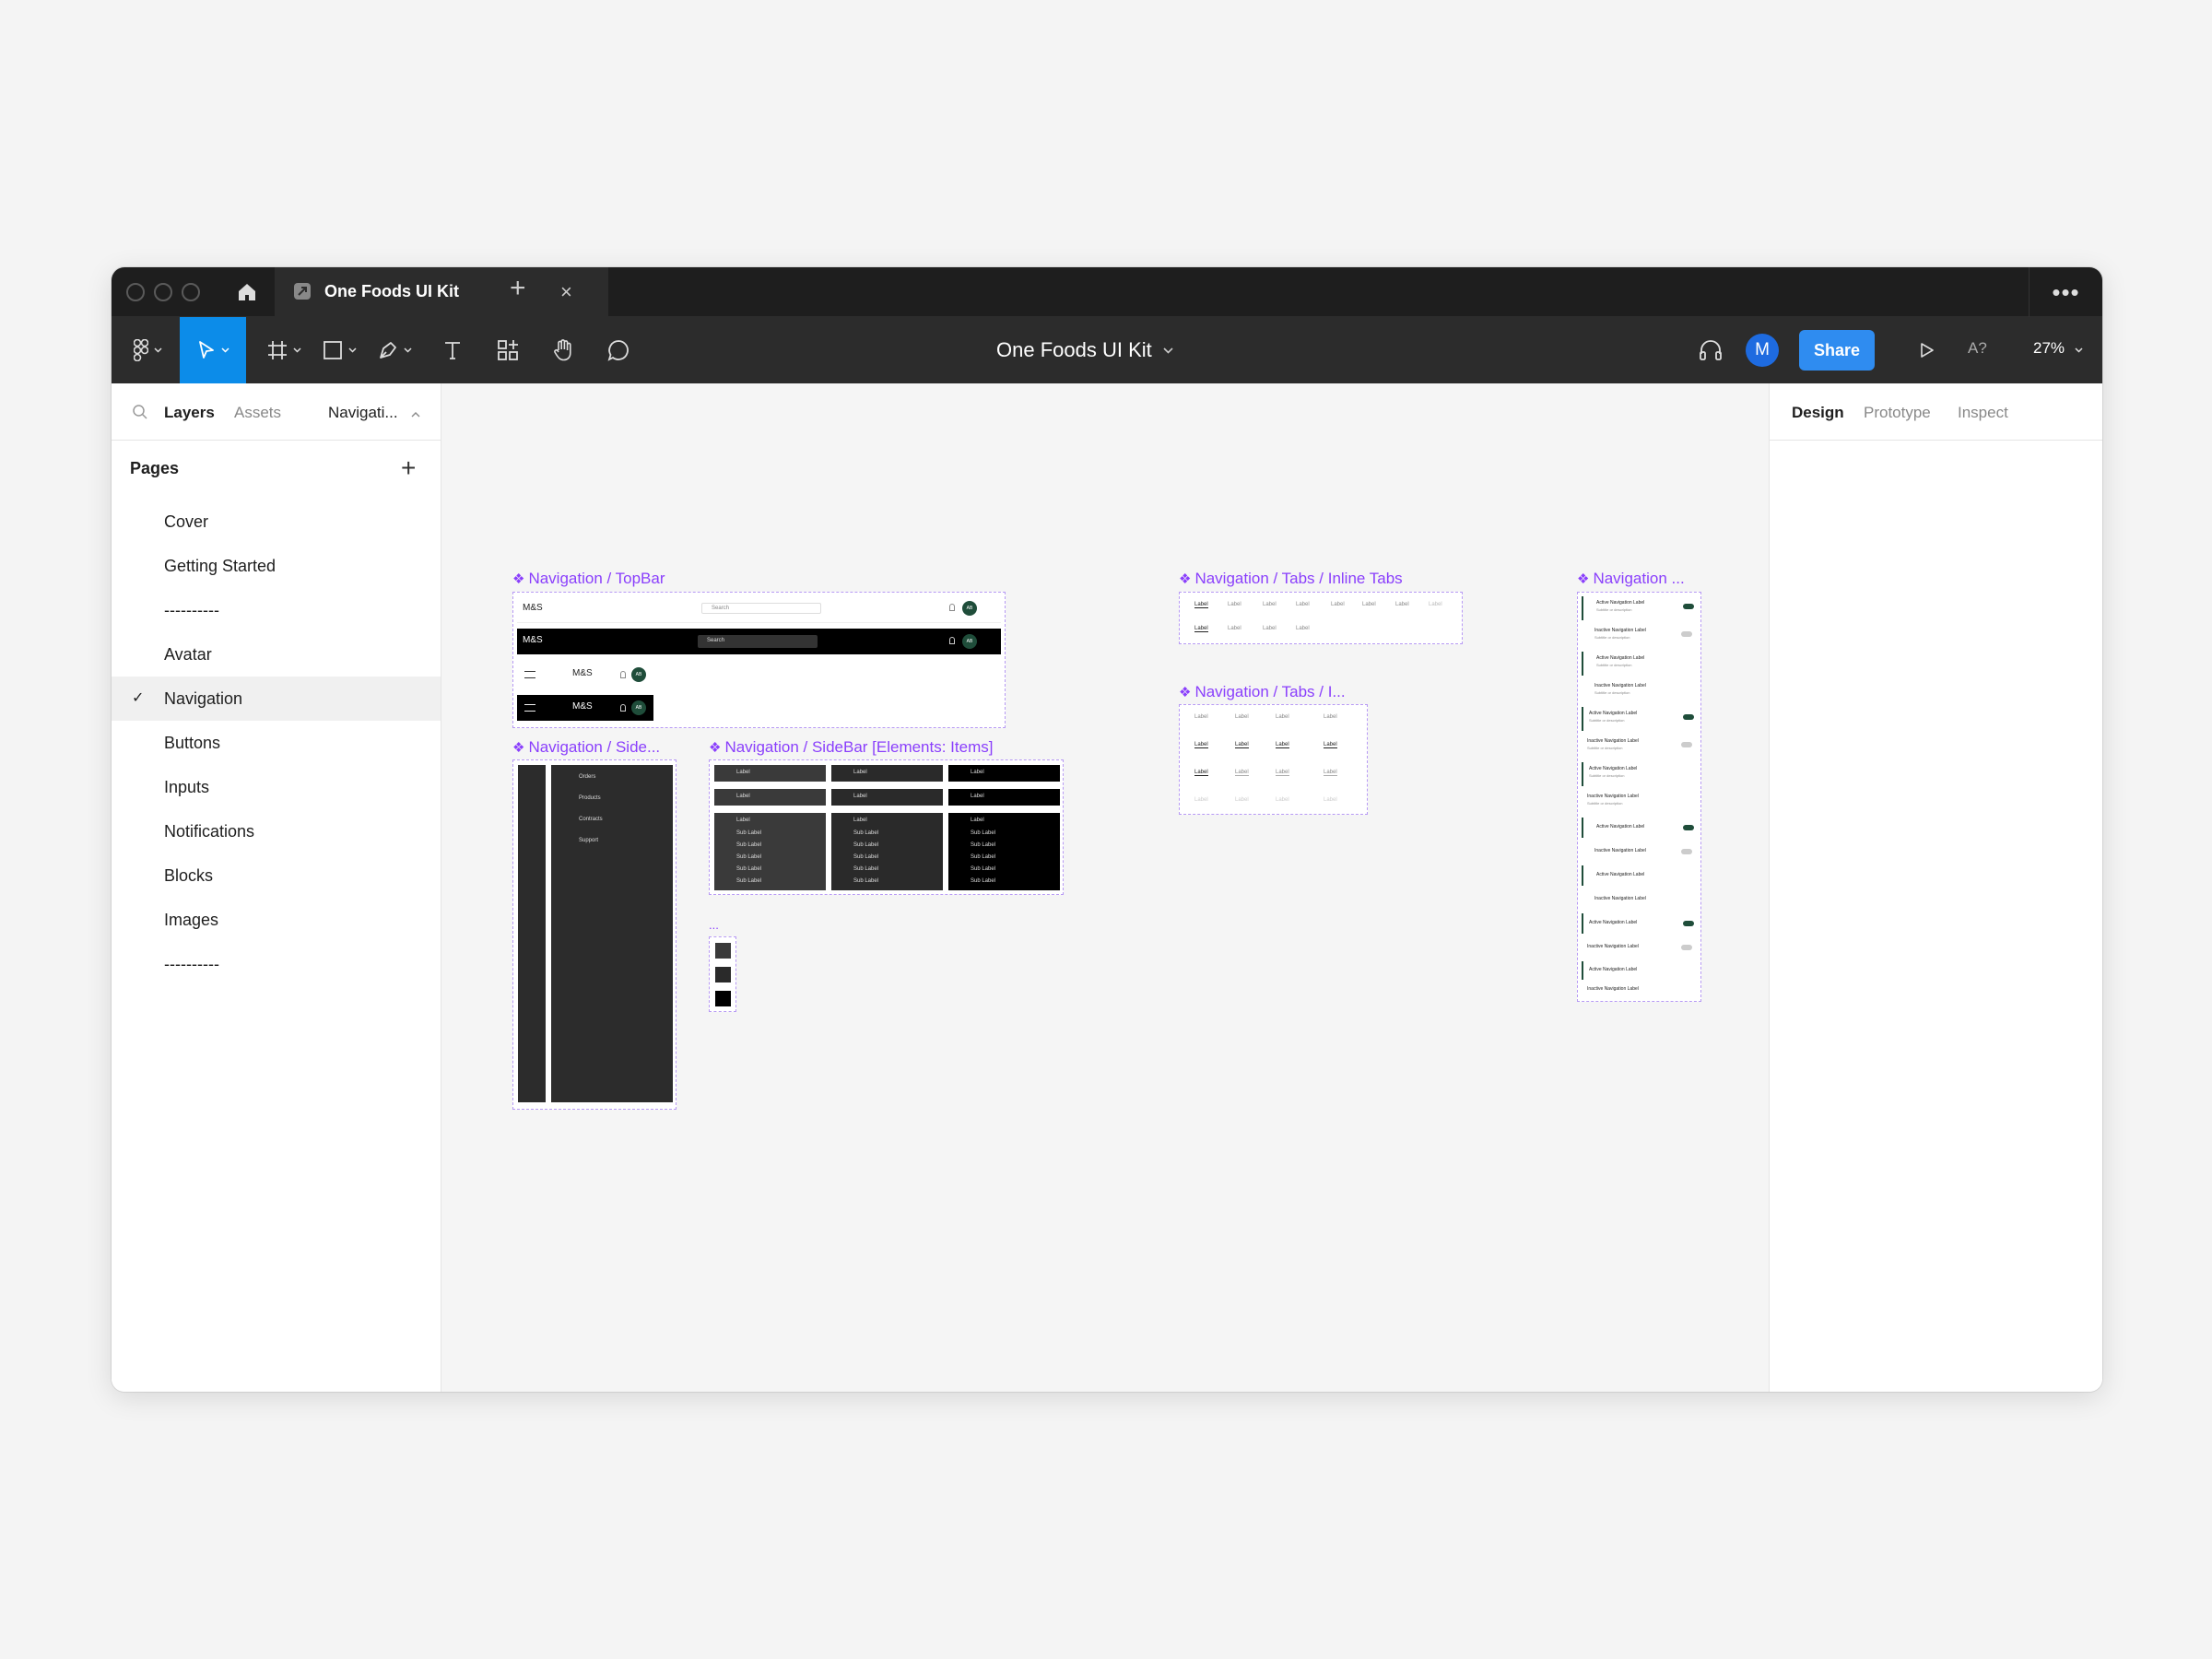  Describe the element at coordinates (189, 413) in the screenshot. I see `tab-layers: Layers` at that location.